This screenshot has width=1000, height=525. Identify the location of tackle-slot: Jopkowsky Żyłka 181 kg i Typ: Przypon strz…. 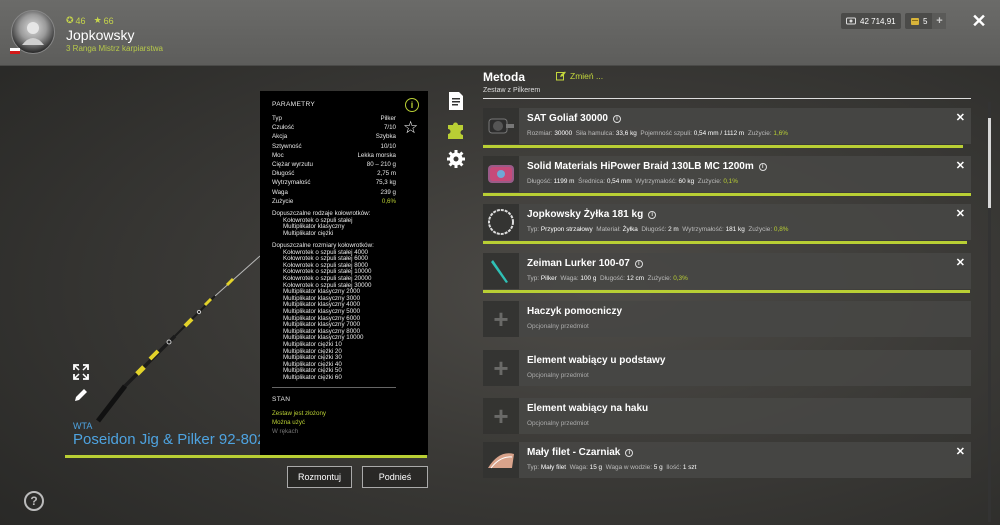
(727, 224).